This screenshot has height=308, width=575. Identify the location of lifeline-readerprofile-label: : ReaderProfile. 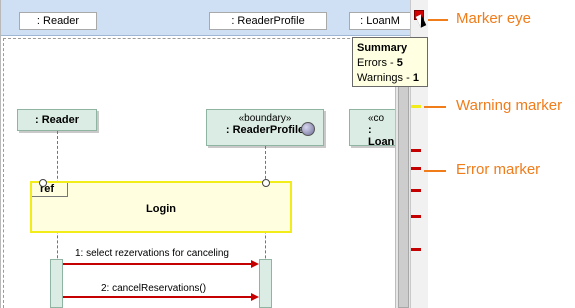
(265, 130).